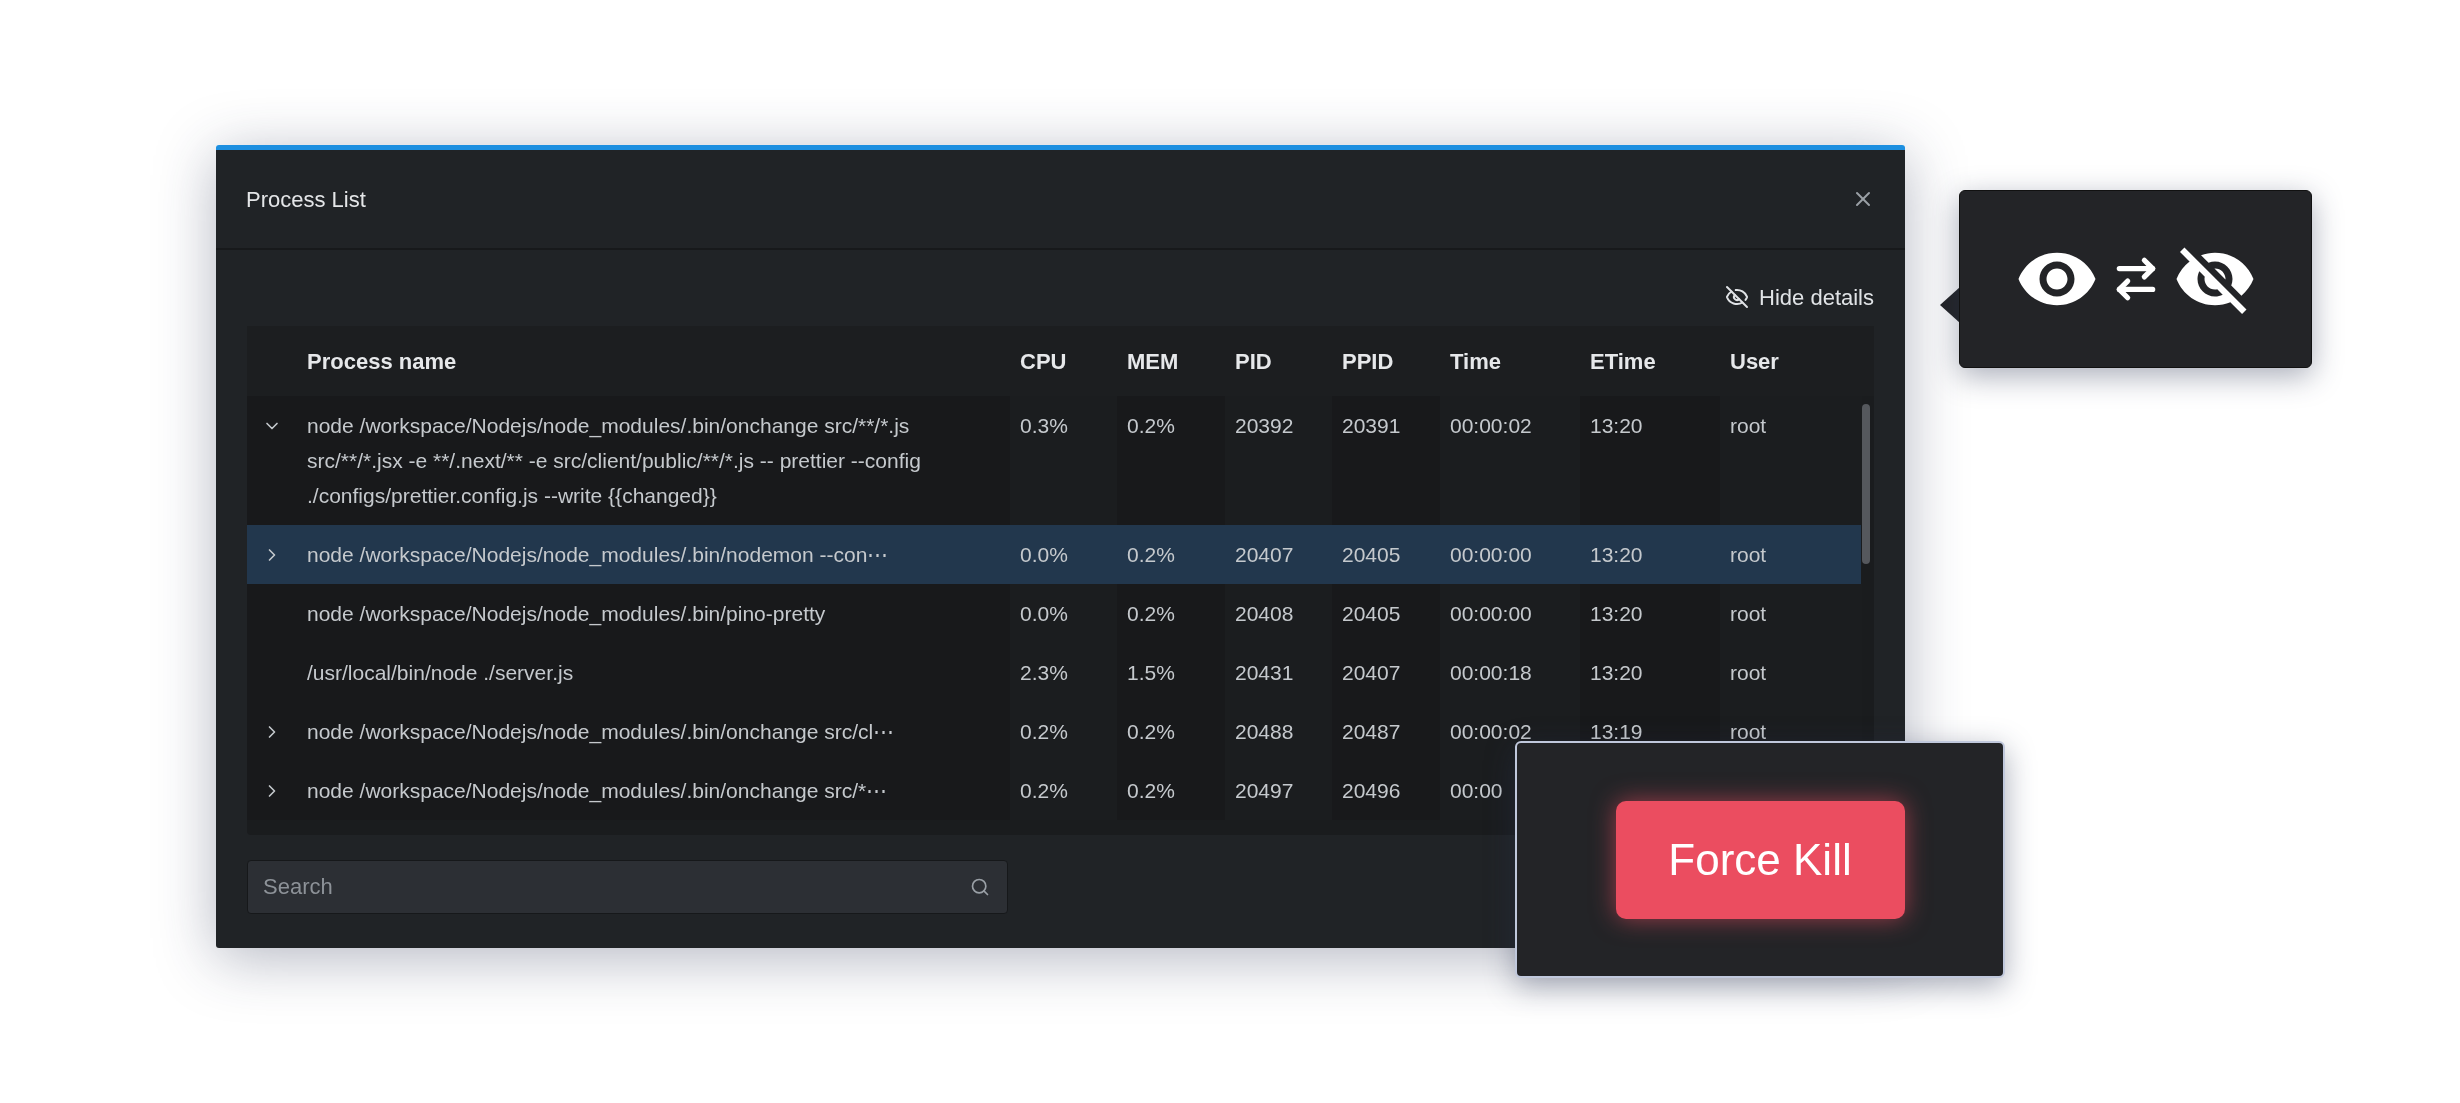 The height and width of the screenshot is (1103, 2460). Describe the element at coordinates (1043, 361) in the screenshot. I see `column-header: CPU` at that location.